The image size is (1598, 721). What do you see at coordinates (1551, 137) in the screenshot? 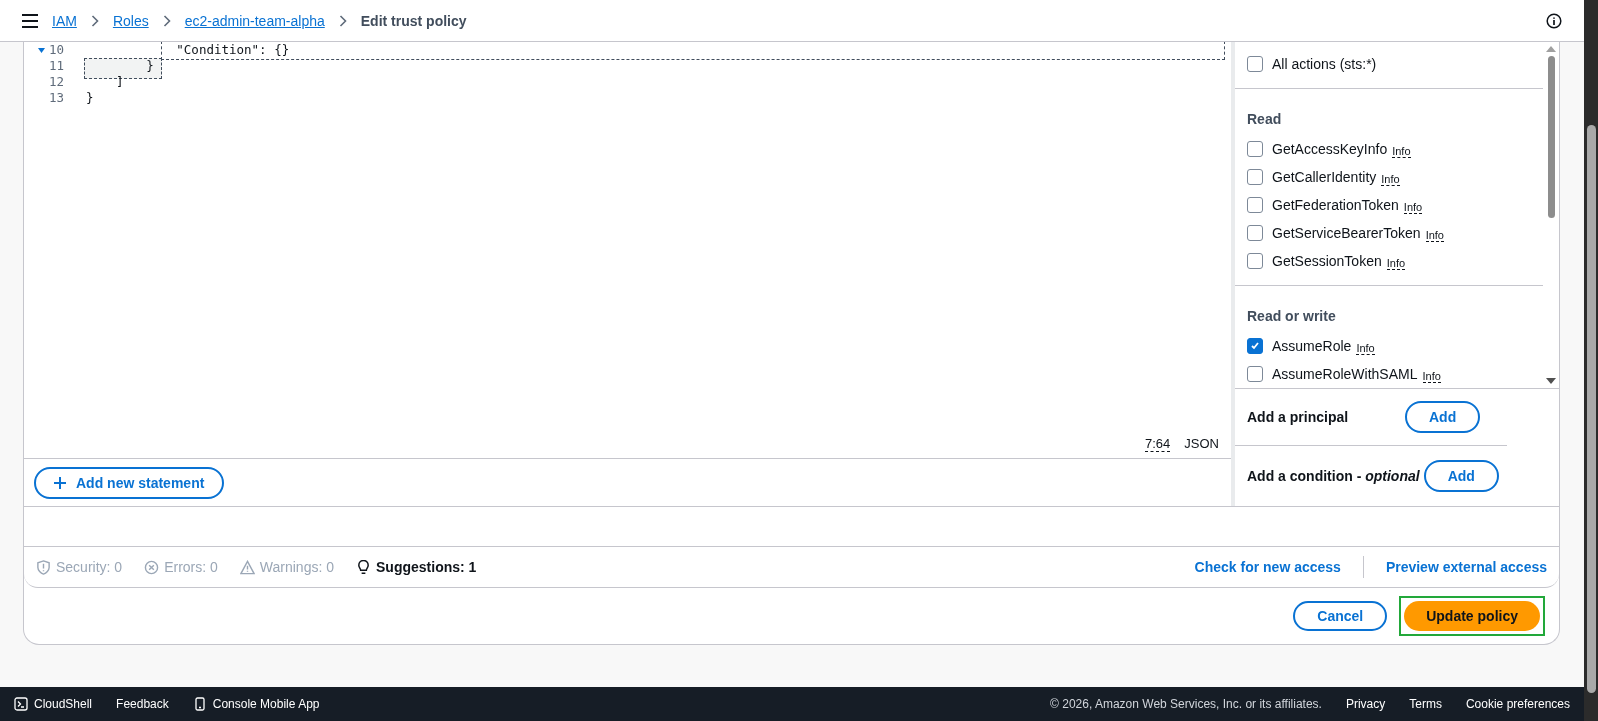
I see `scrollbar-thumb` at bounding box center [1551, 137].